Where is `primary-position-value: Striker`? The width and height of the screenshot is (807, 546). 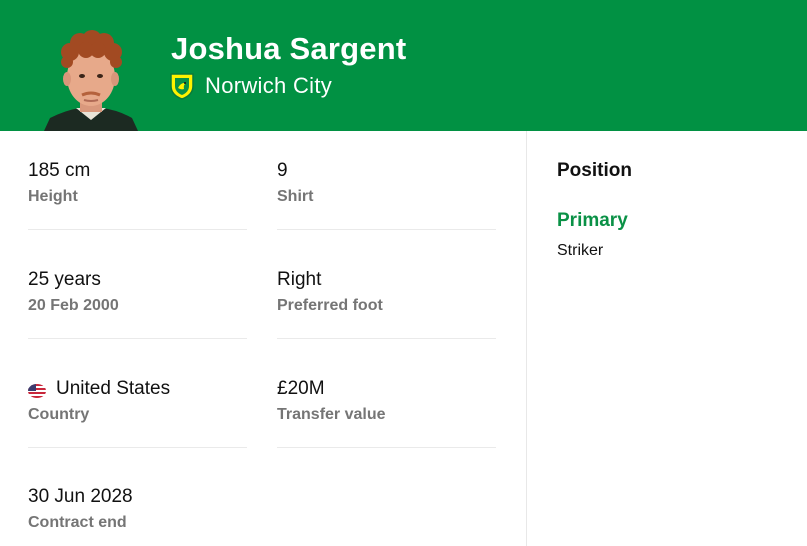
primary-position-value: Striker is located at coordinates (580, 250).